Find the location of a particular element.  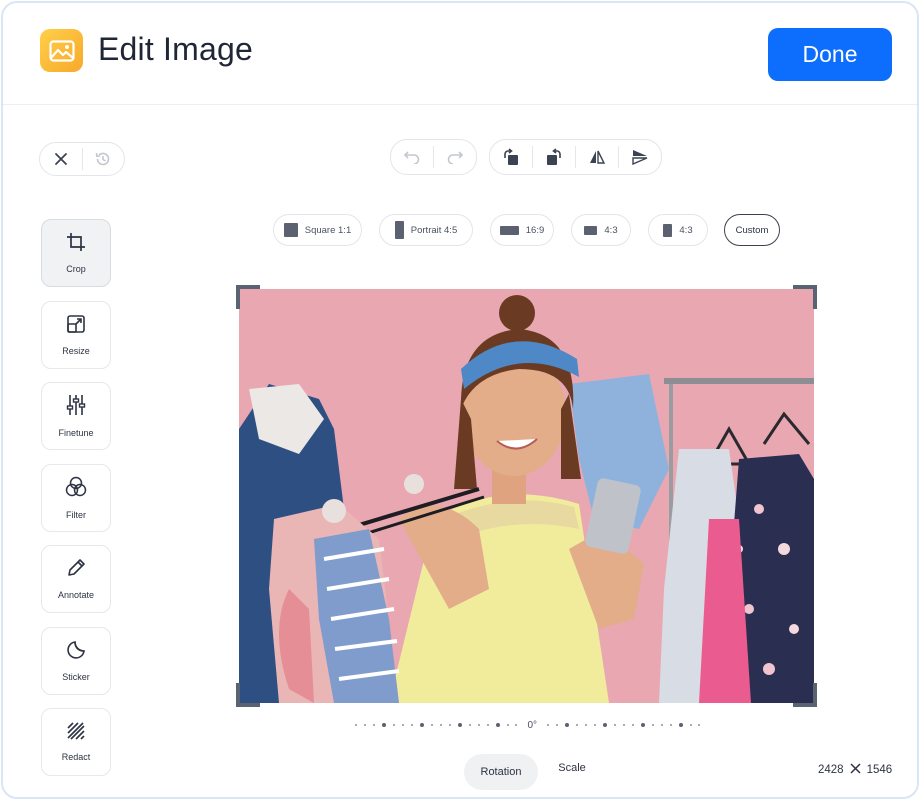

tool-label: Annotate is located at coordinates (76, 595).